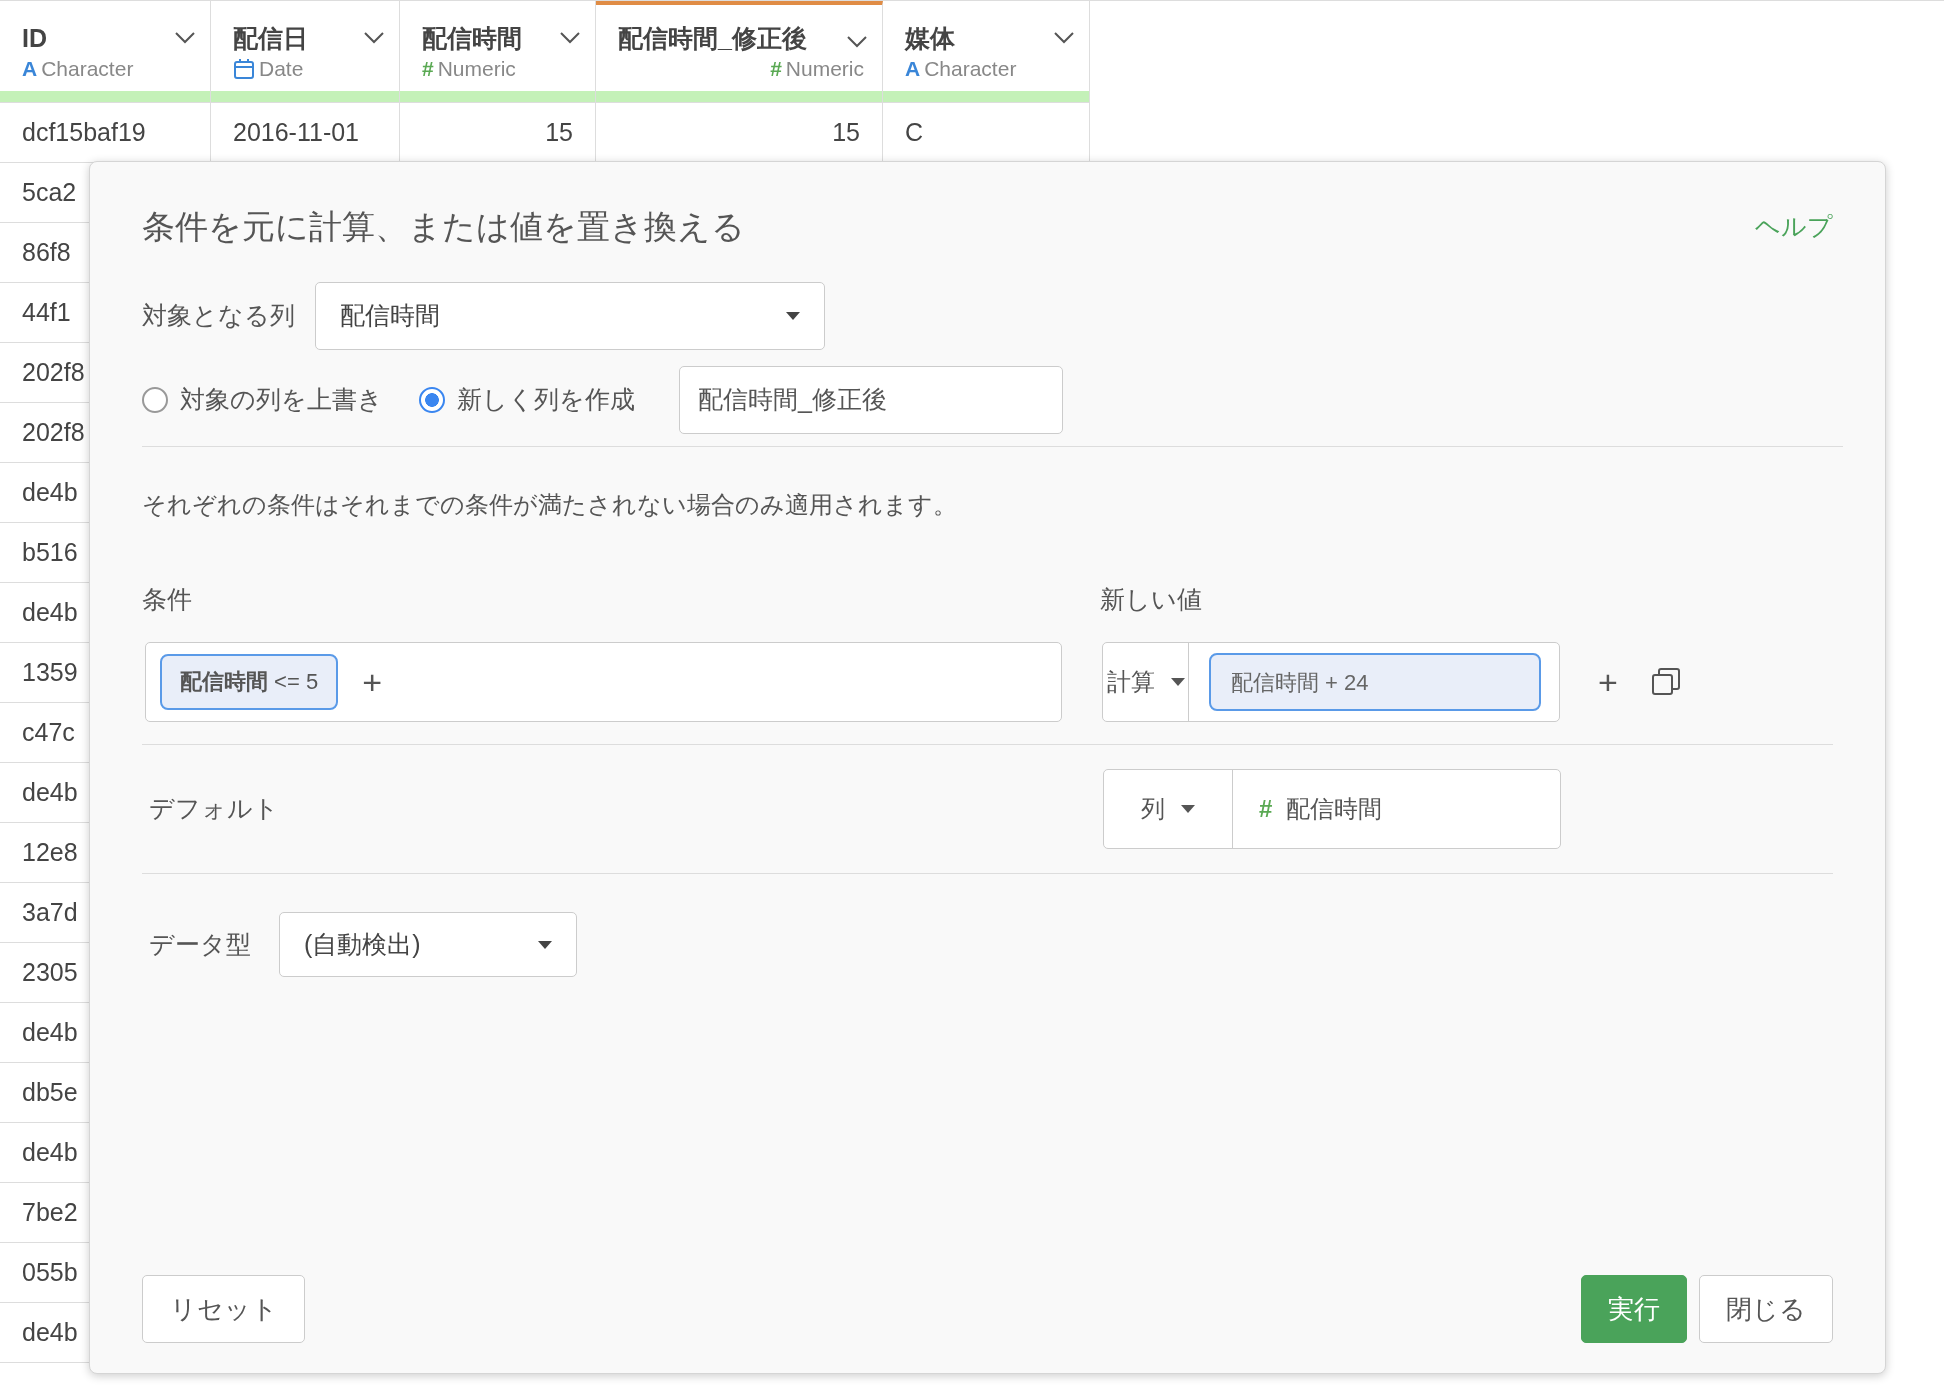  I want to click on add-condition-button: +, so click(372, 682).